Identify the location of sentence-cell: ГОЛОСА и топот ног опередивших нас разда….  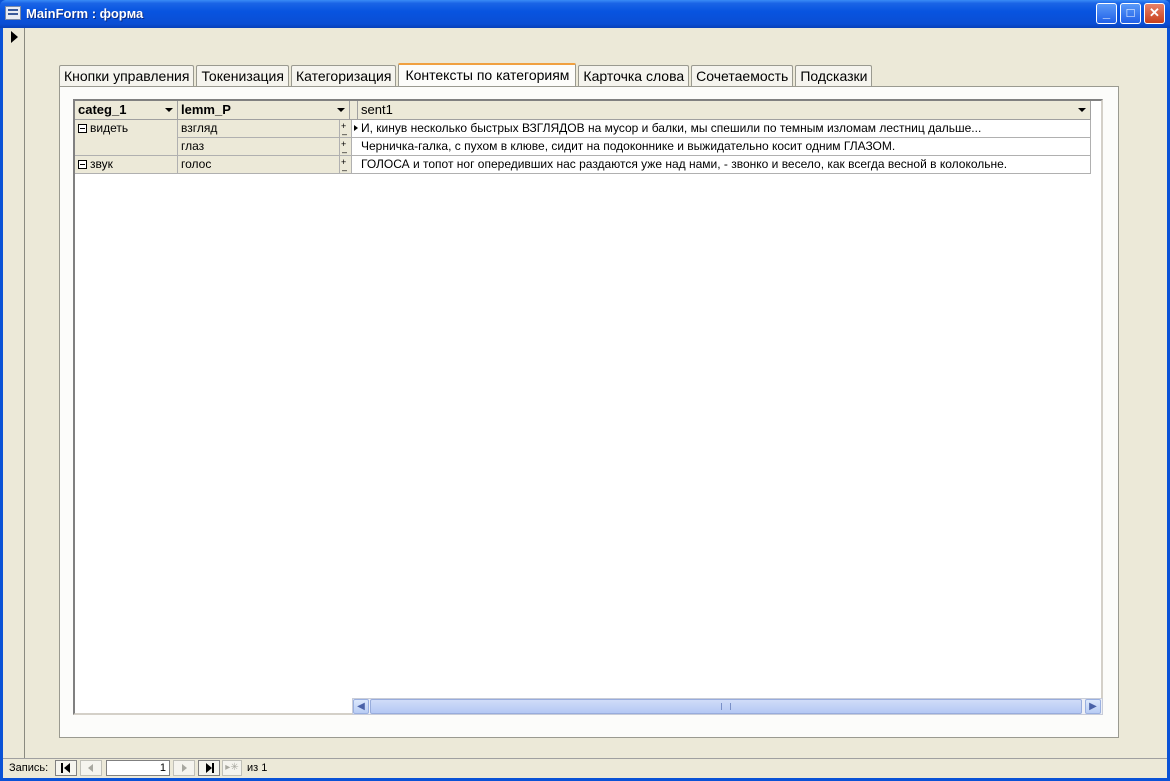
(721, 165).